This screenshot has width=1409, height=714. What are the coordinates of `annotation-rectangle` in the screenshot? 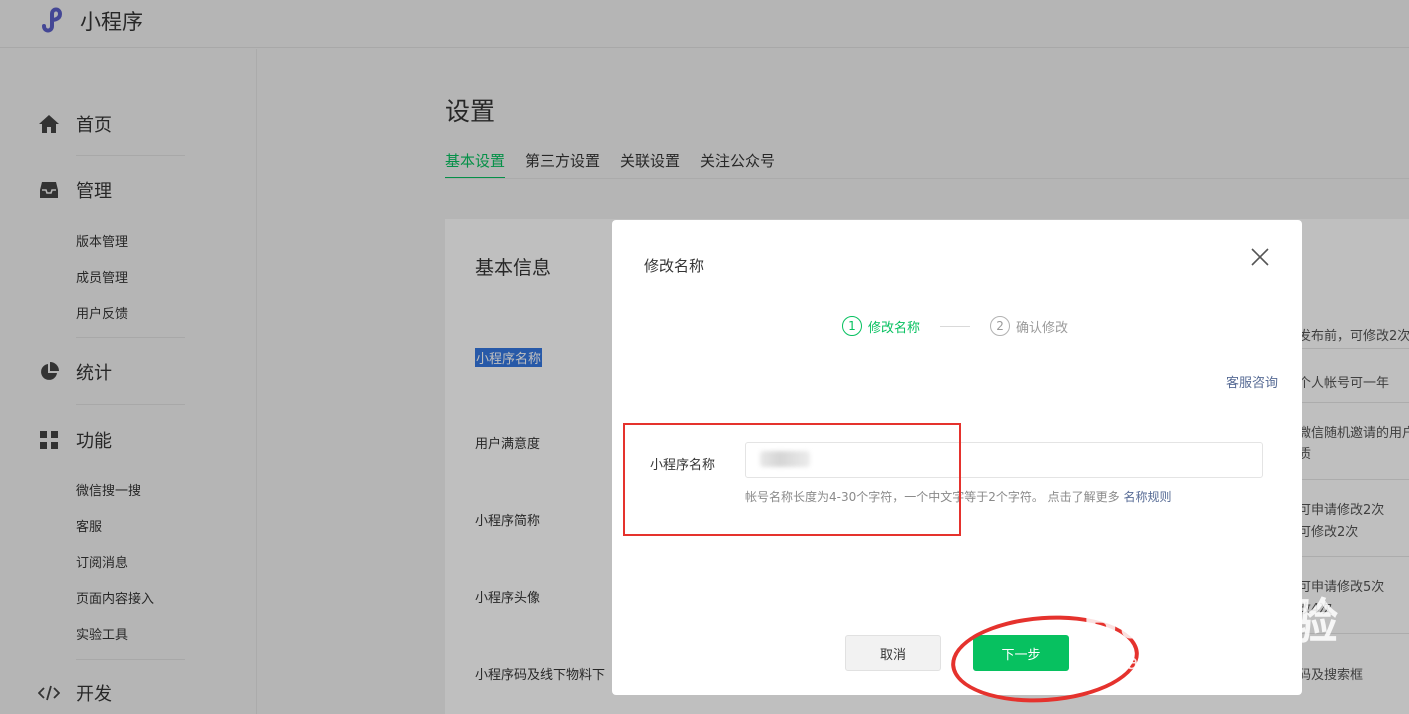 It's located at (792, 479).